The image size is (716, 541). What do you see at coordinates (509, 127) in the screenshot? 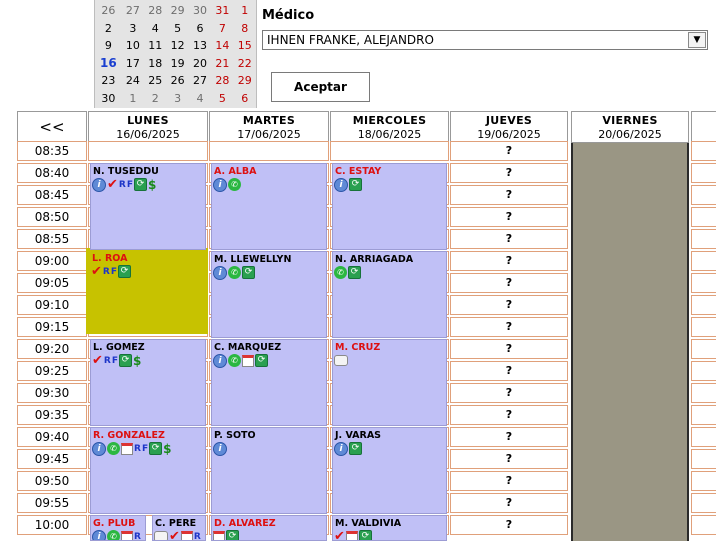
I see `day-header-jueves: JUEVES 19/06/2025` at bounding box center [509, 127].